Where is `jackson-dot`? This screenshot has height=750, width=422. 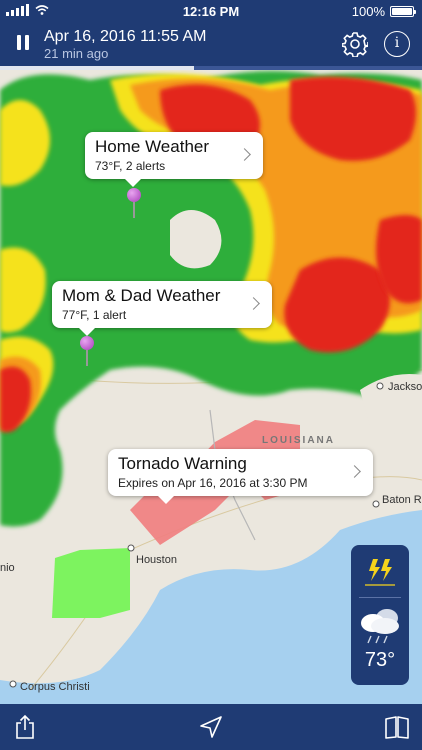 jackson-dot is located at coordinates (380, 386).